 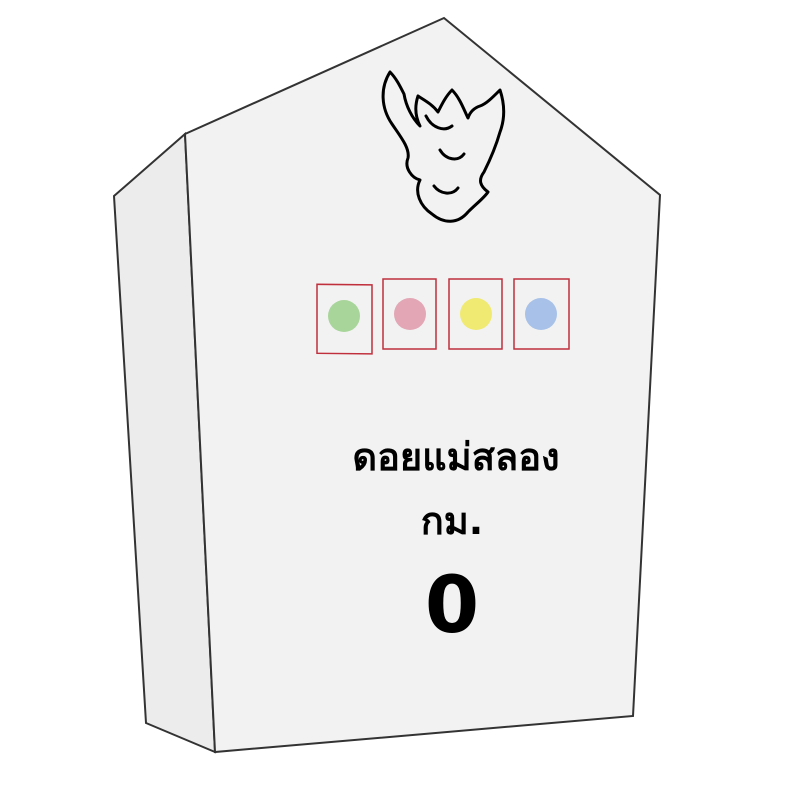 I want to click on green-dot, so click(x=344, y=316).